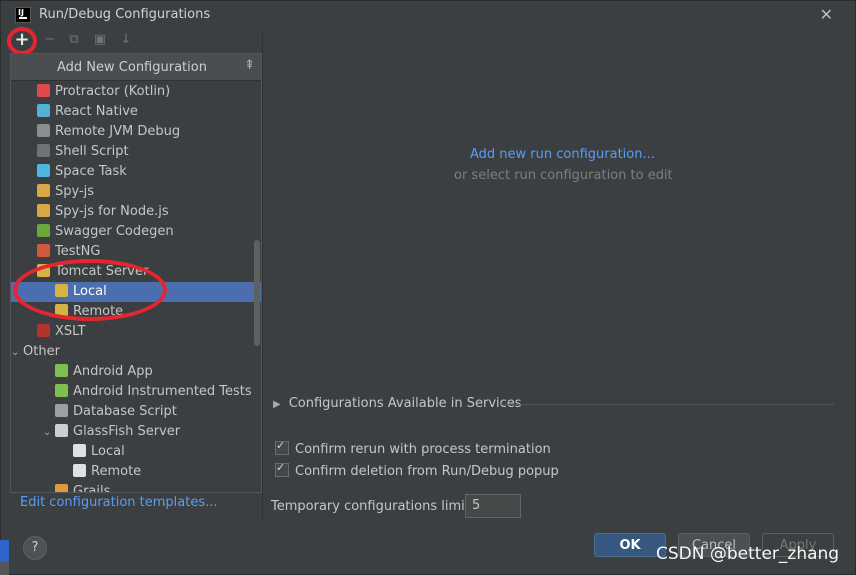 Image resolution: width=856 pixels, height=575 pixels. I want to click on tree-item-label: Swagger Codegen, so click(114, 231).